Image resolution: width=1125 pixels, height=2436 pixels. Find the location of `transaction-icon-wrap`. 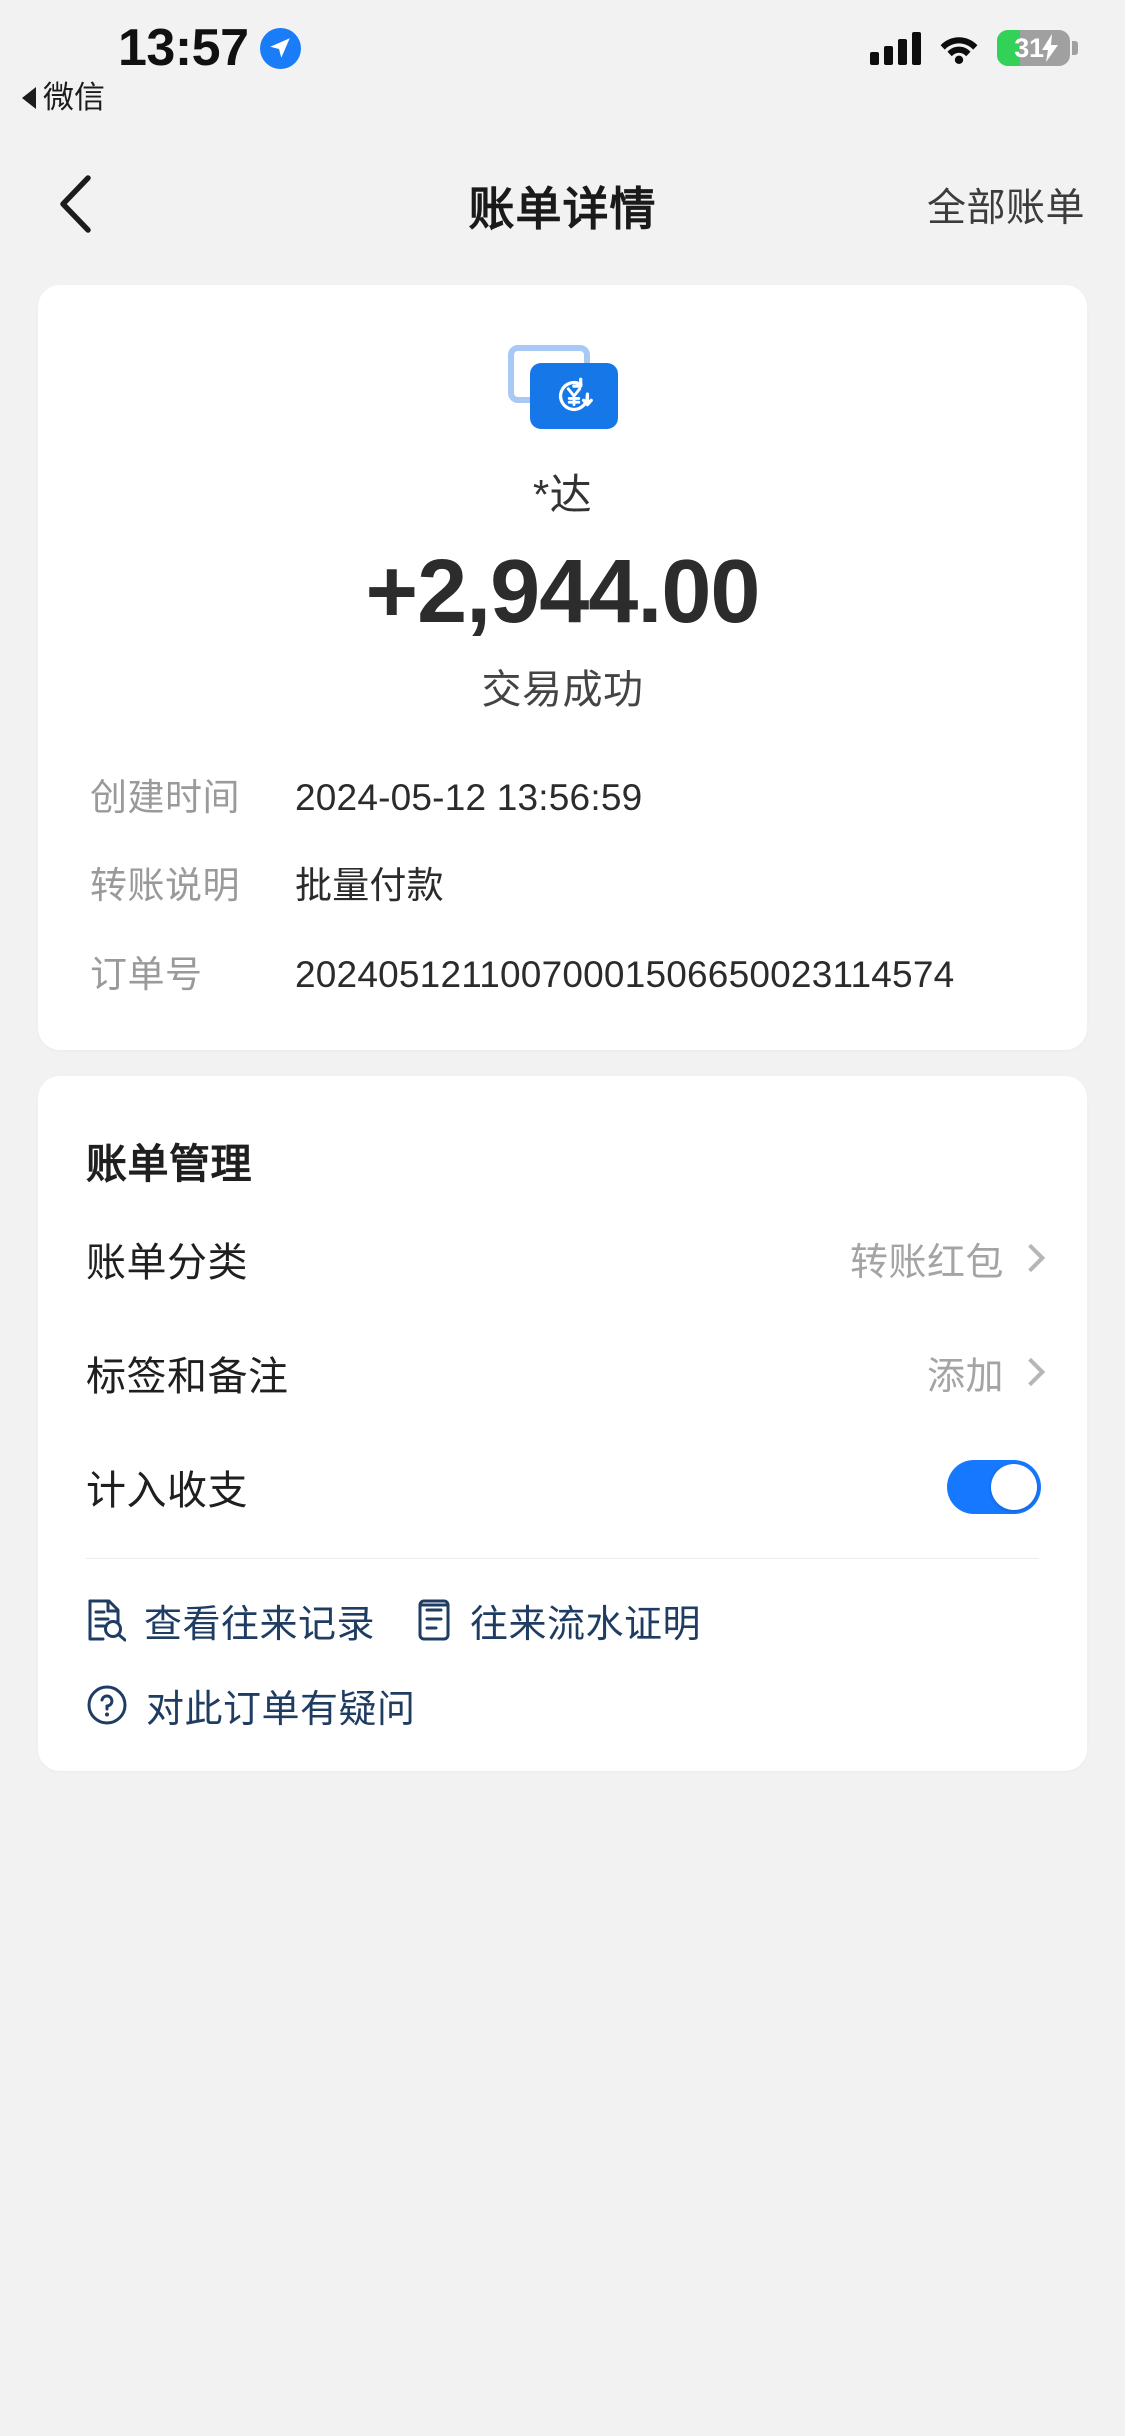

transaction-icon-wrap is located at coordinates (562, 387).